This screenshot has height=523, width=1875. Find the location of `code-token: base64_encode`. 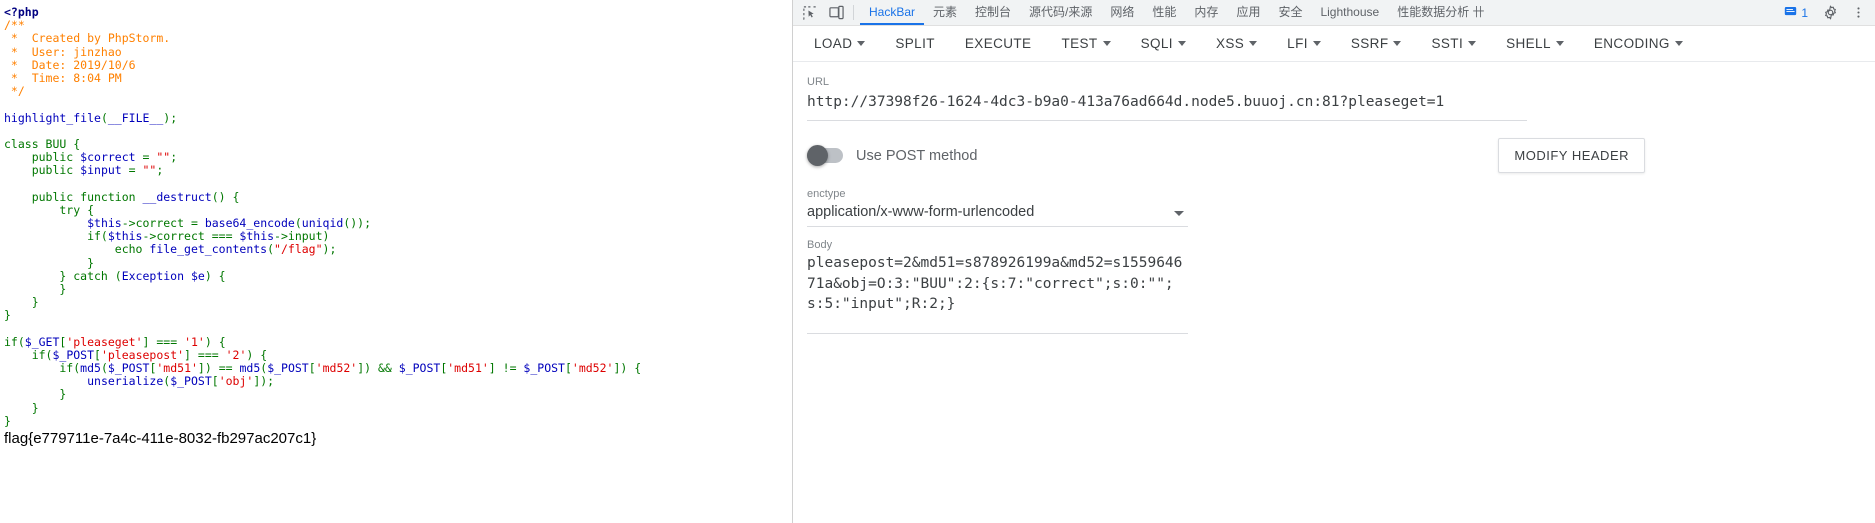

code-token: base64_encode is located at coordinates (249, 223).